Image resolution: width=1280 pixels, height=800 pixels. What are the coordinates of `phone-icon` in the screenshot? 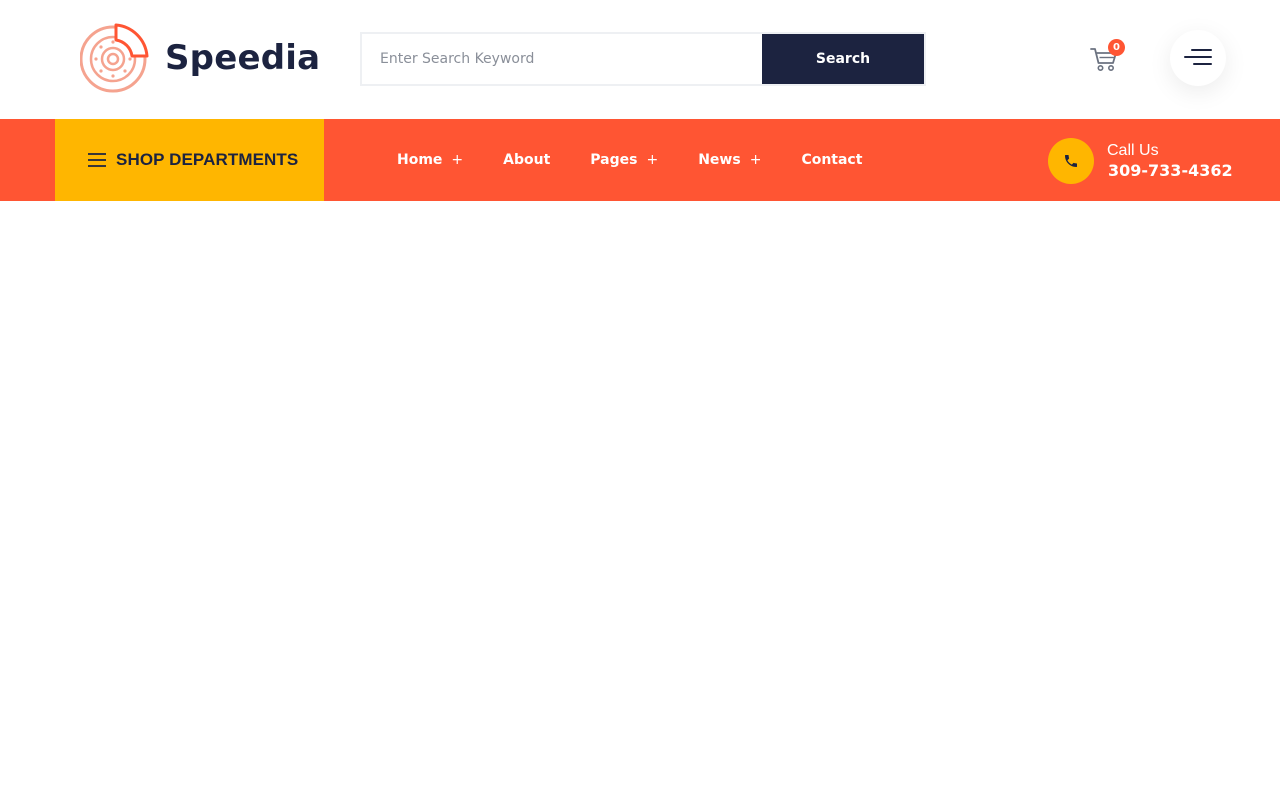 It's located at (1071, 161).